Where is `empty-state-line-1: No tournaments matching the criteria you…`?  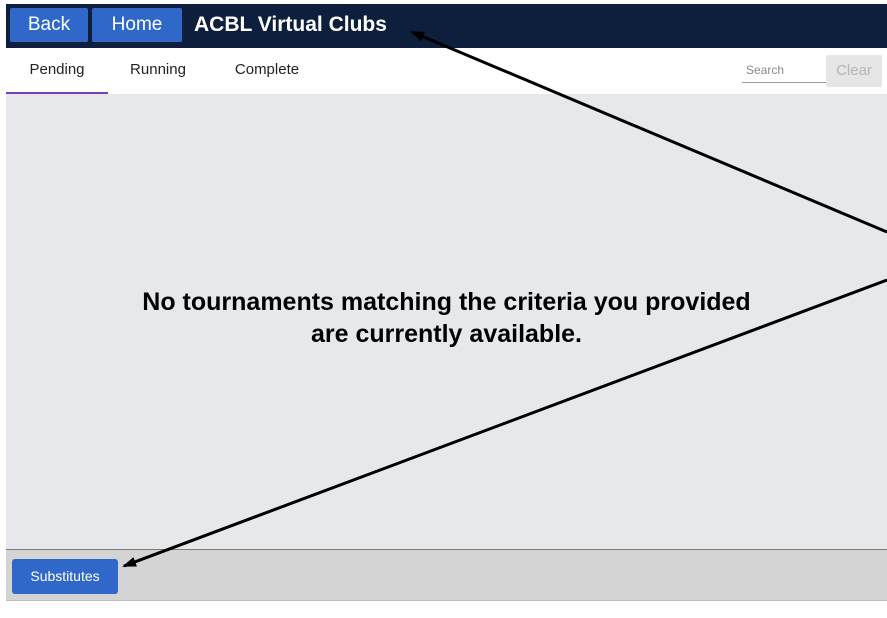 empty-state-line-1: No tournaments matching the criteria you… is located at coordinates (446, 302).